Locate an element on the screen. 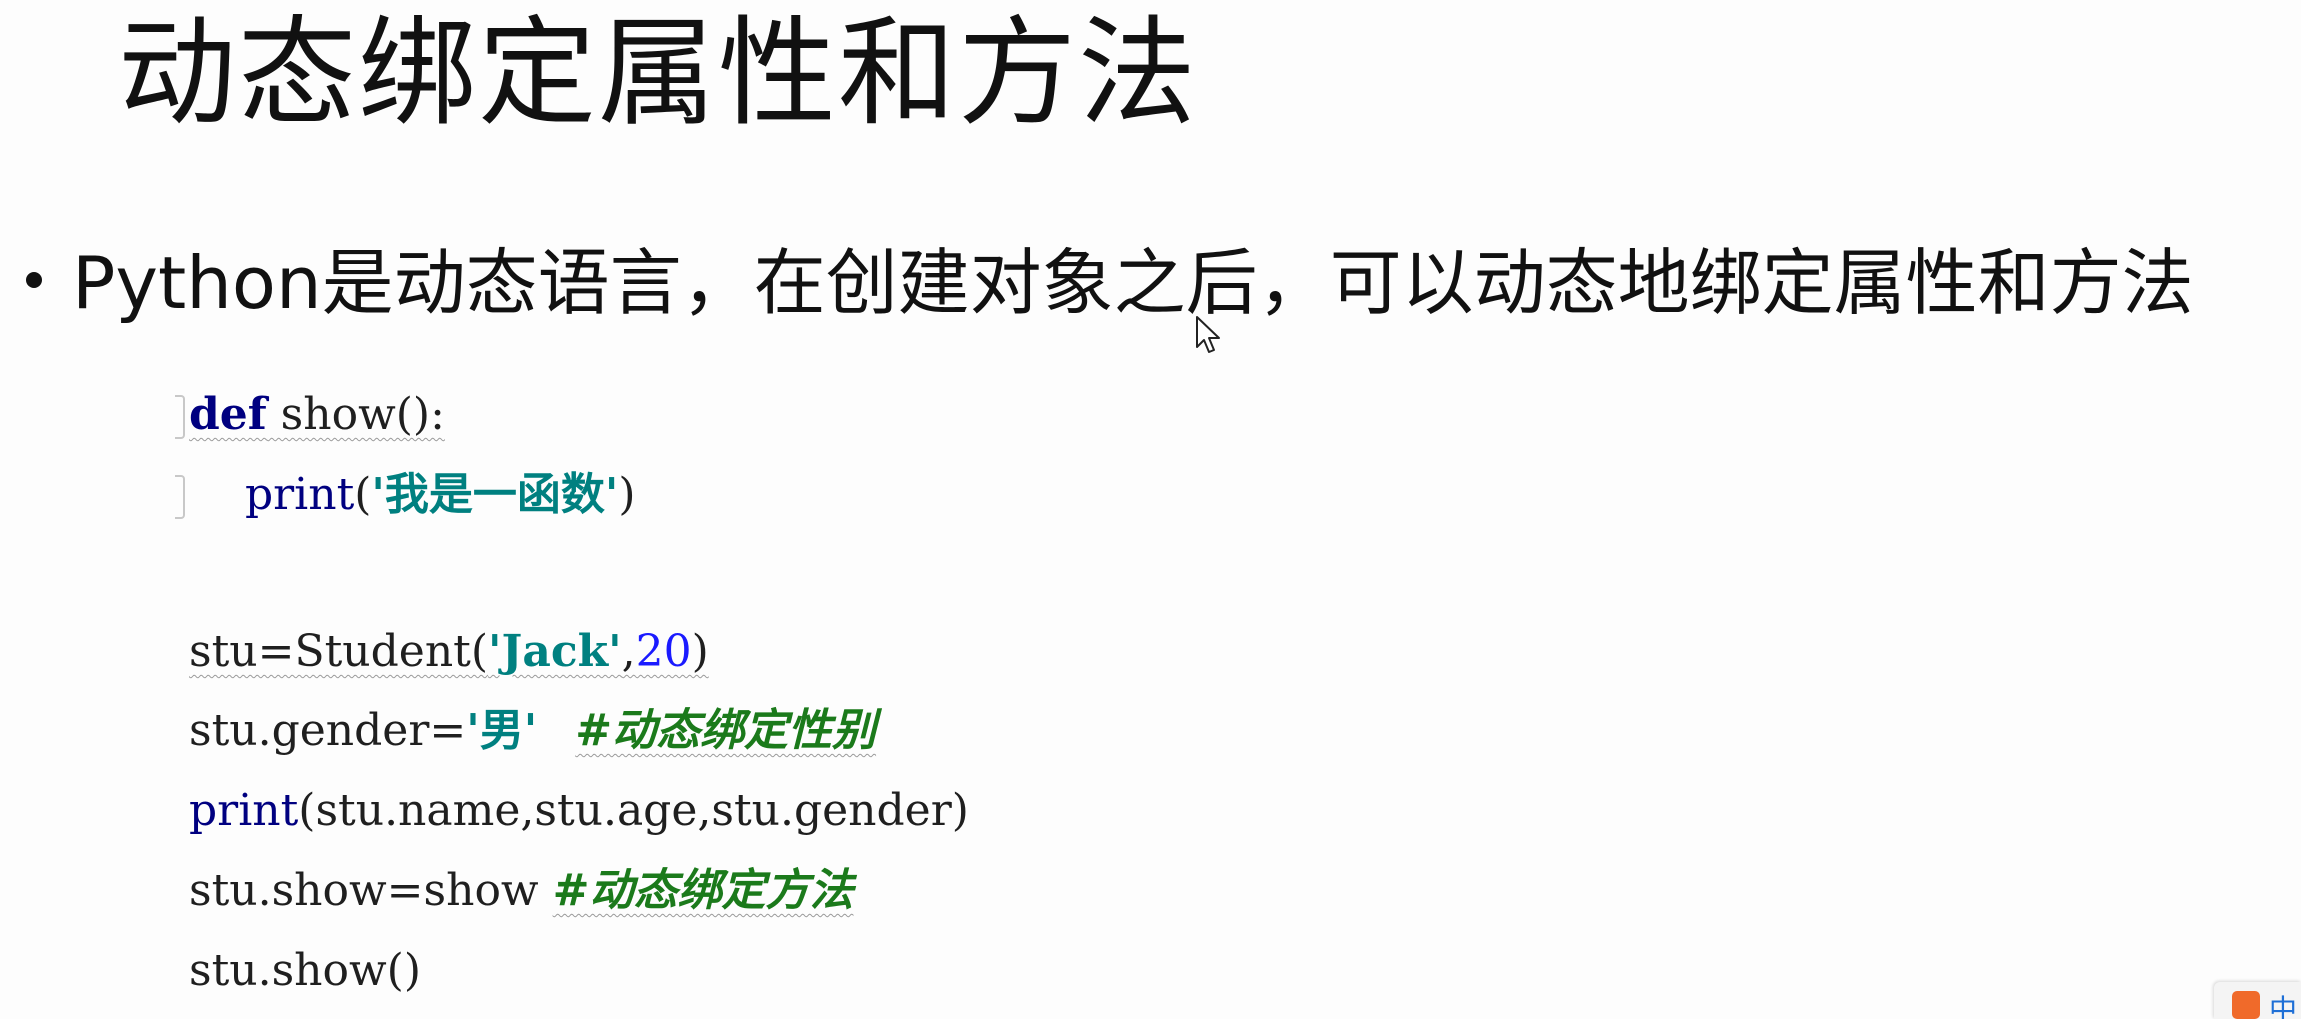 This screenshot has height=1019, width=2301. code-line-3: stu=Student('Jack',20) is located at coordinates (449, 652).